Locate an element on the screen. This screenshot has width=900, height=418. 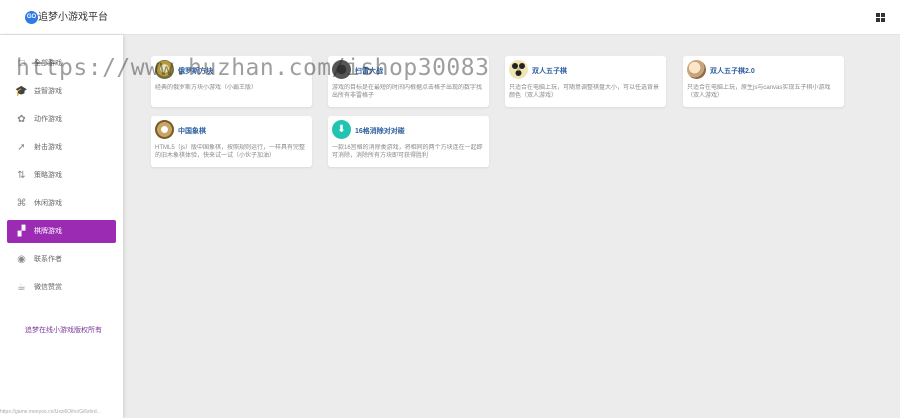
sidebar-item-label: 益智游戏 is located at coordinates (48, 91).